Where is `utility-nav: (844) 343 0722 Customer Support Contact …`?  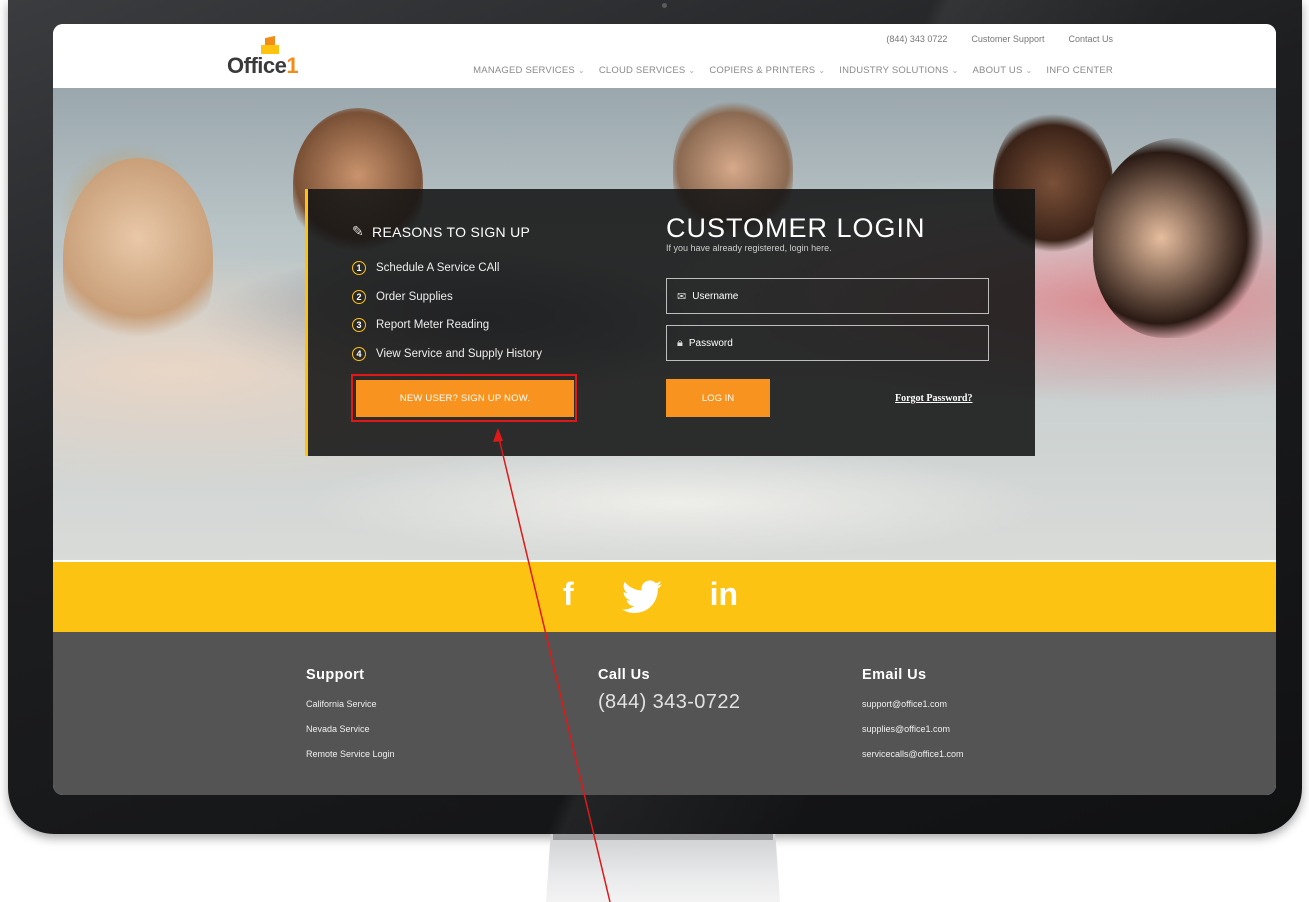 utility-nav: (844) 343 0722 Customer Support Contact … is located at coordinates (999, 39).